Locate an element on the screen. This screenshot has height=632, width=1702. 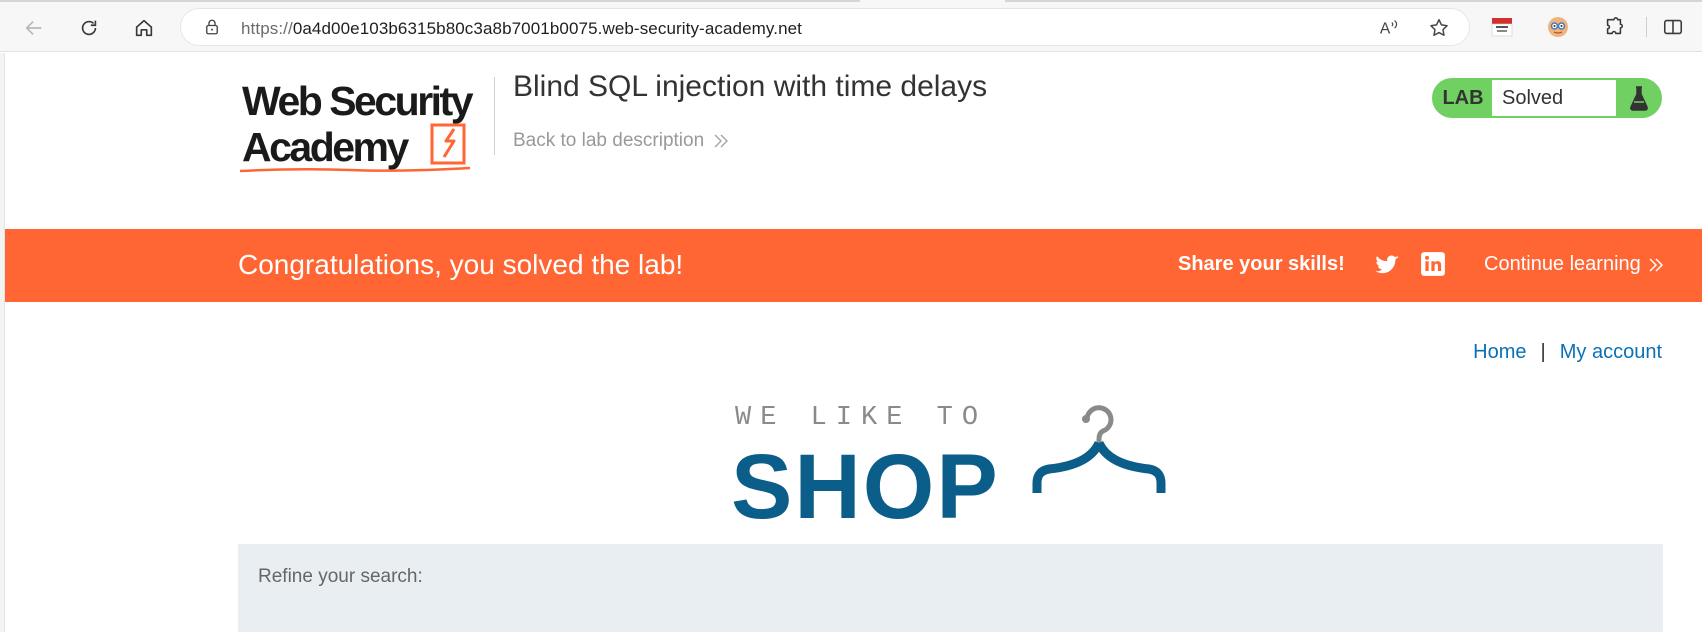
we-like-to-shop-logo: WE LIKE TO SHOP is located at coordinates (958, 465).